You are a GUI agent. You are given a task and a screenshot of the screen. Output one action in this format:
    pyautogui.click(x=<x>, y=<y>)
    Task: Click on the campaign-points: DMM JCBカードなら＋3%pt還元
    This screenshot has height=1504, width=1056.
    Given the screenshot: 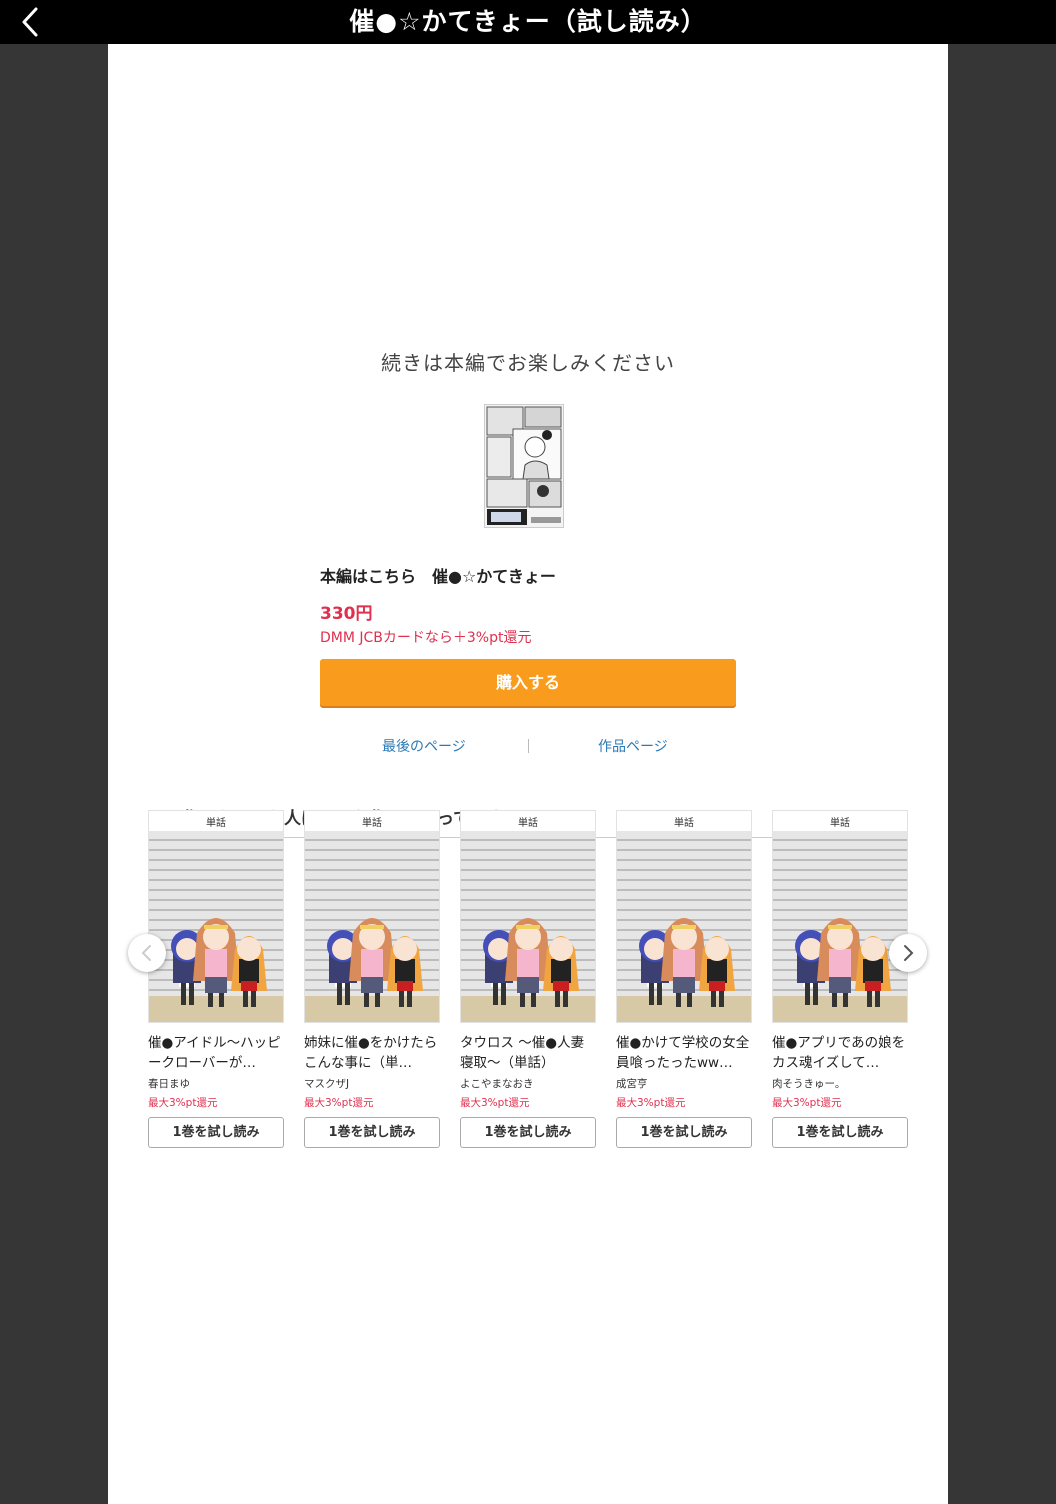 What is the action you would take?
    pyautogui.click(x=426, y=638)
    